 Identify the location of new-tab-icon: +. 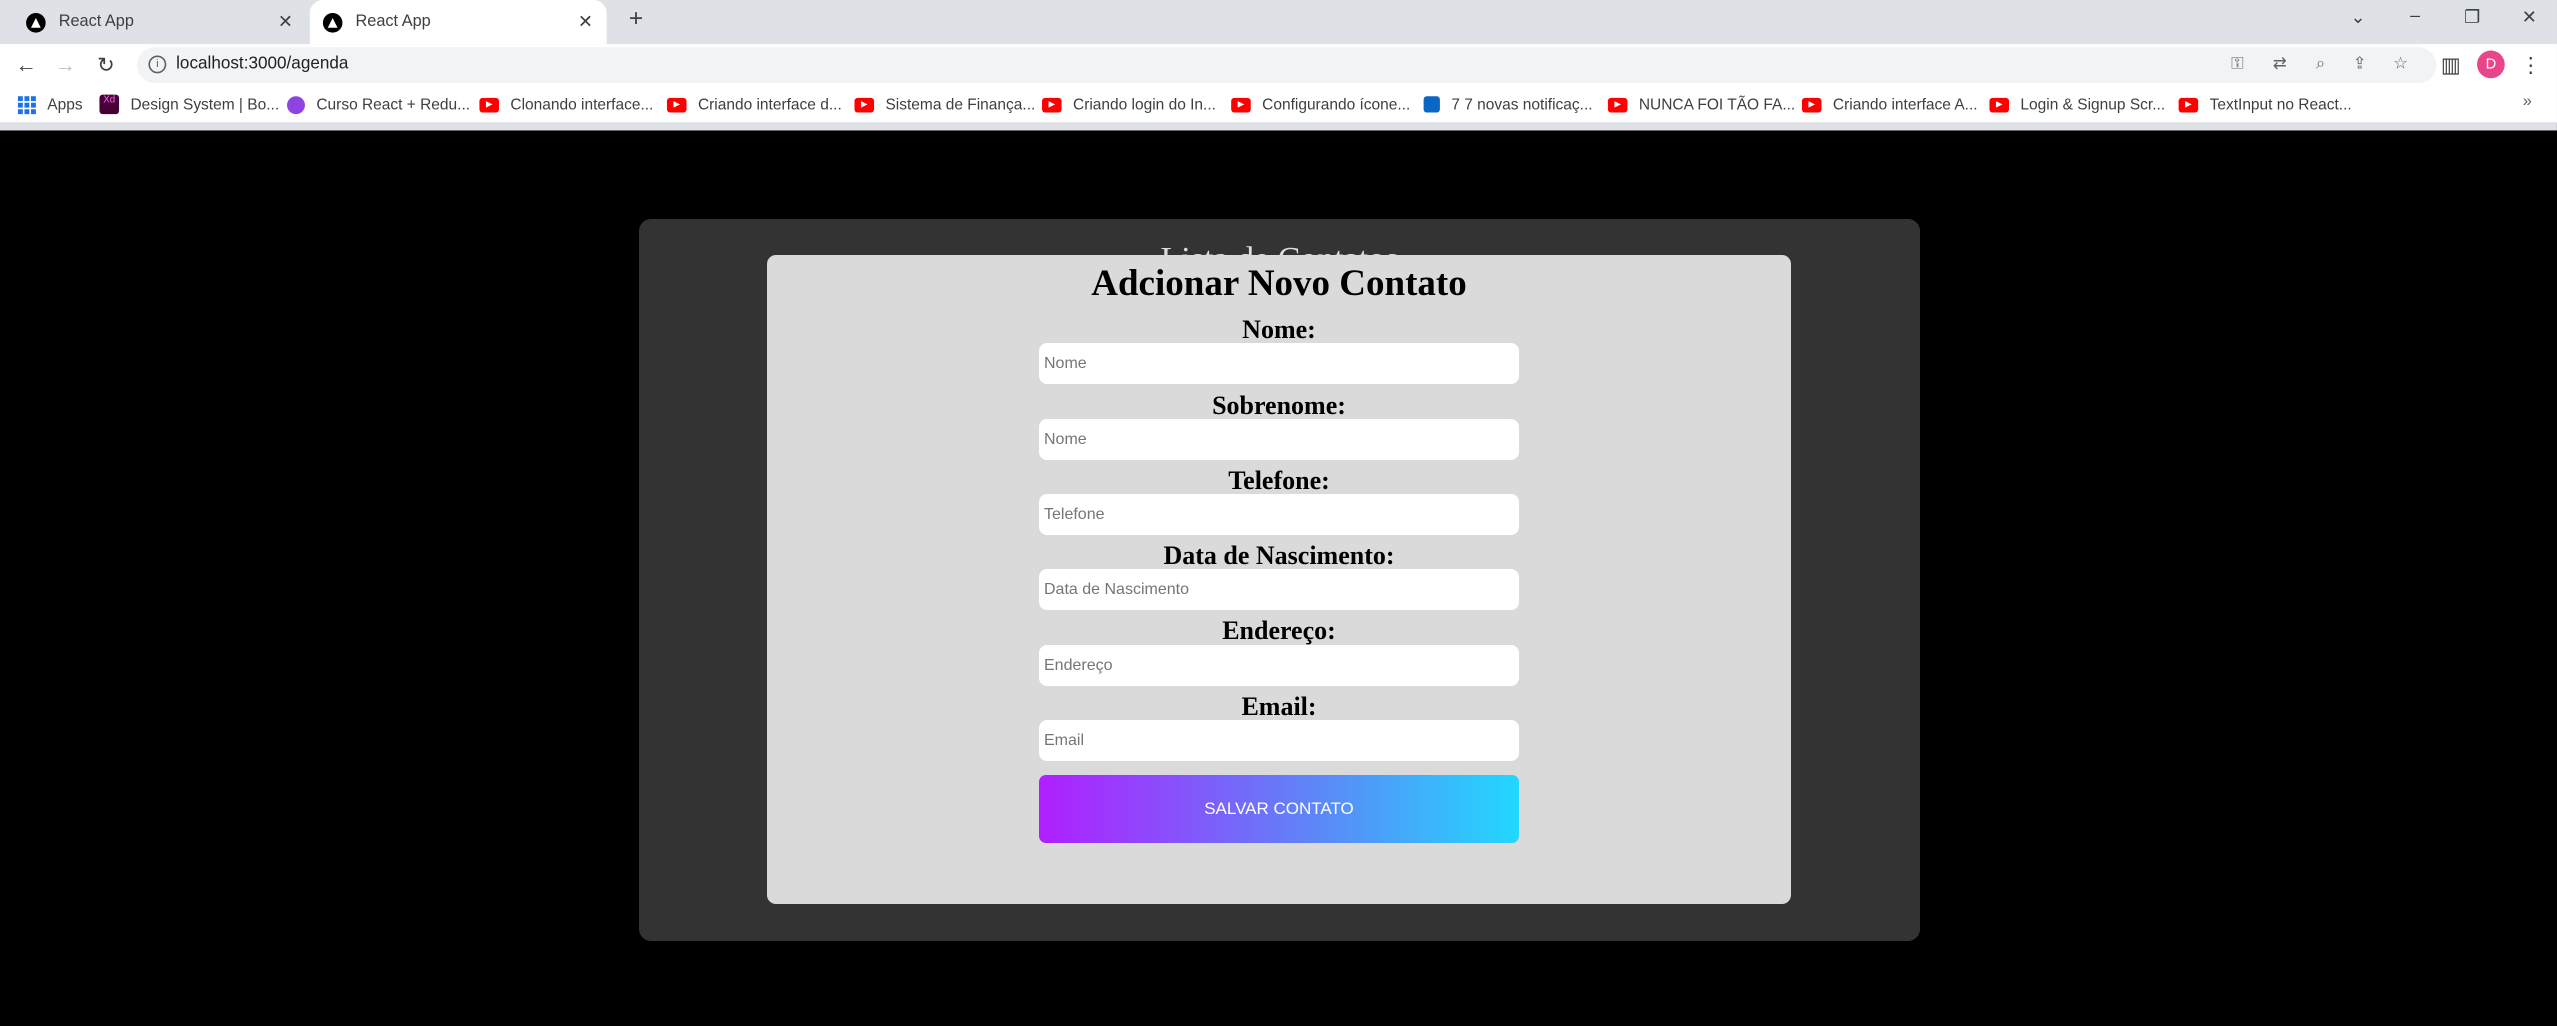
(636, 19).